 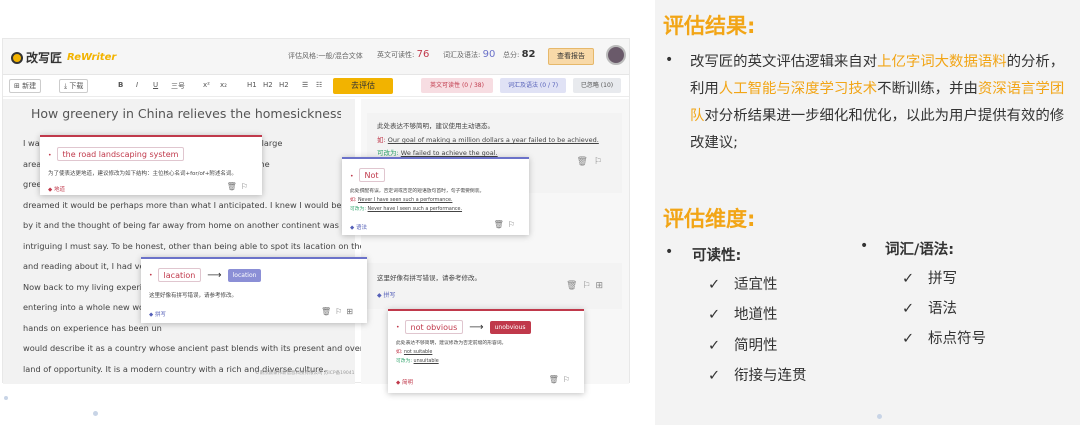 What do you see at coordinates (616, 55) in the screenshot?
I see `avatar` at bounding box center [616, 55].